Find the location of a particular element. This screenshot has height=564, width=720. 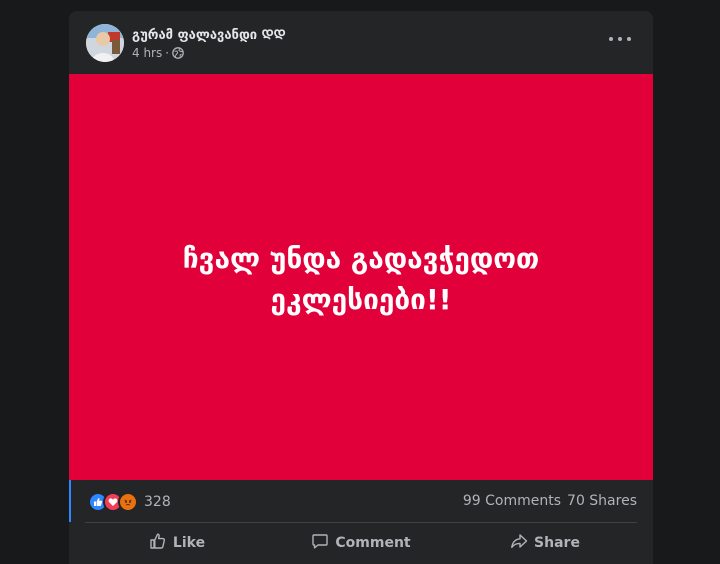

engagement-counts: 99 Comments 70 Shares is located at coordinates (550, 501).